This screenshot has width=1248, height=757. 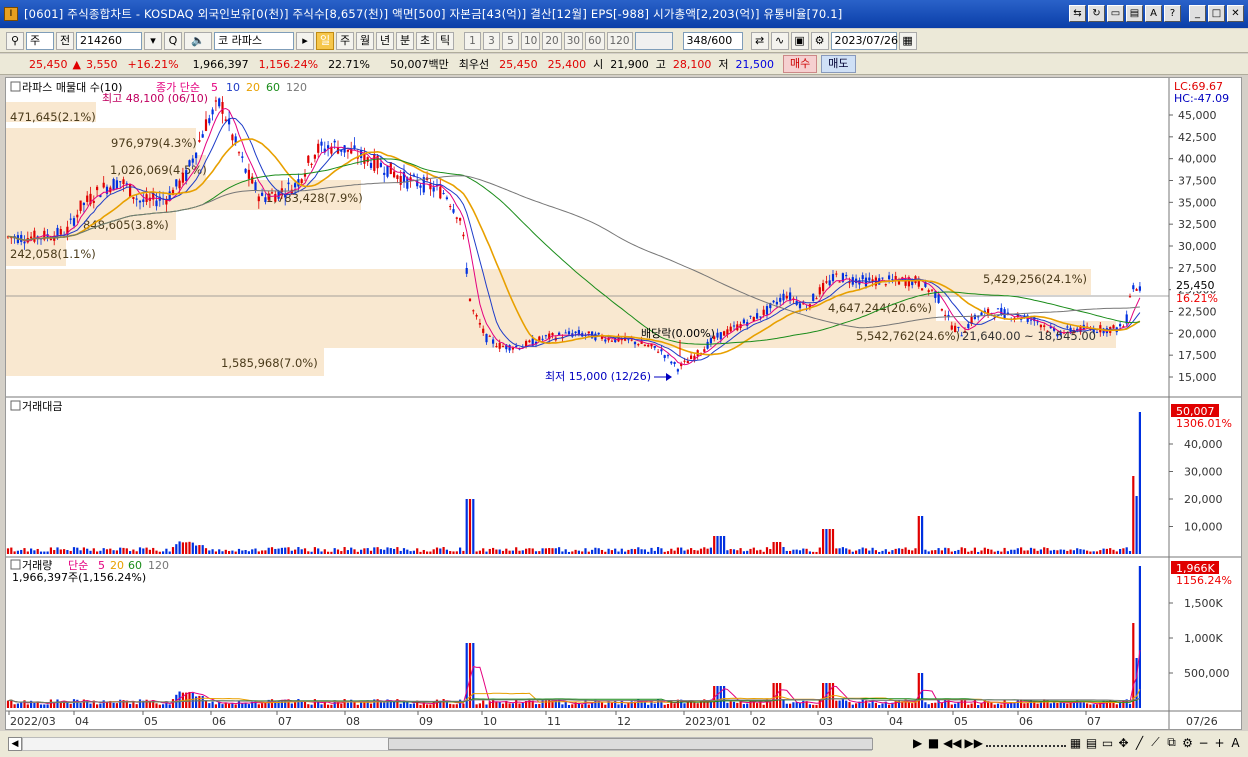 I want to click on auto-scale-button: A, so click(x=1235, y=743).